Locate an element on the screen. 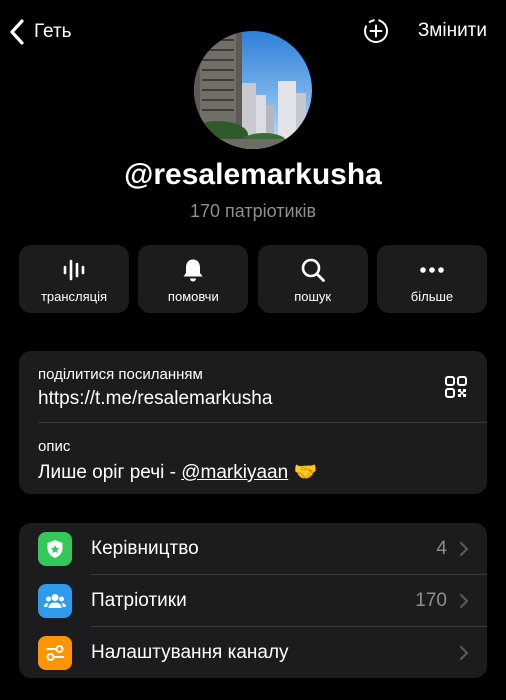 Image resolution: width=506 pixels, height=700 pixels. share-link-label: поділитися посиланням is located at coordinates (120, 374).